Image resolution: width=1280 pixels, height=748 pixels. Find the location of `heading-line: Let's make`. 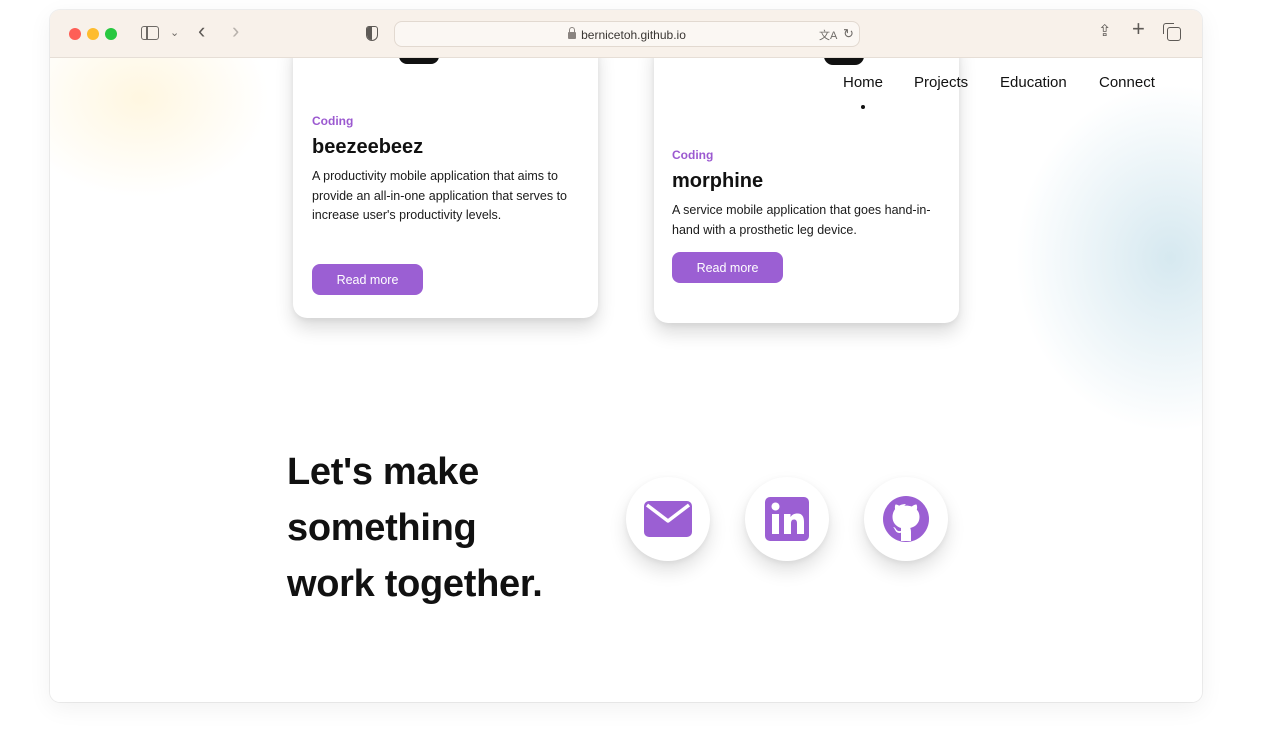

heading-line: Let's make is located at coordinates (383, 472).